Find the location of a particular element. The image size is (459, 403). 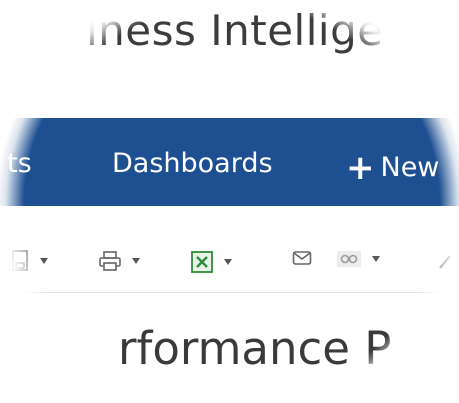

link-button is located at coordinates (358, 259).